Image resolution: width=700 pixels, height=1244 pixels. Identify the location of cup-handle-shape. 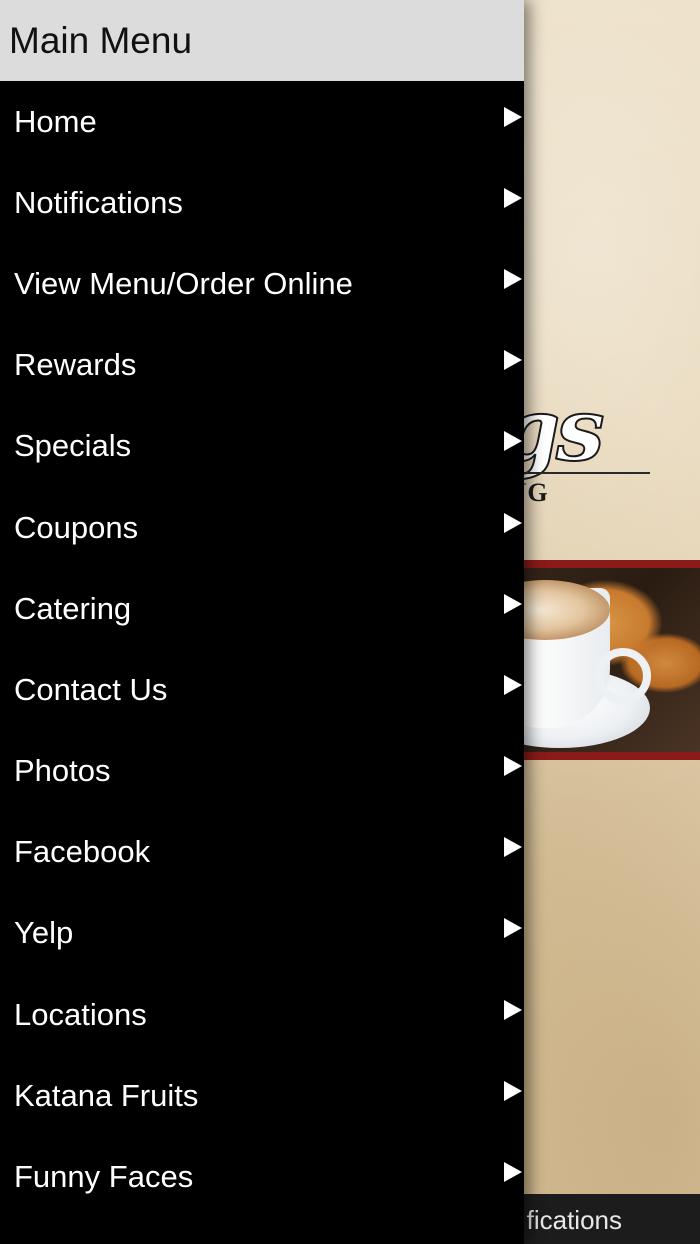
(623, 676).